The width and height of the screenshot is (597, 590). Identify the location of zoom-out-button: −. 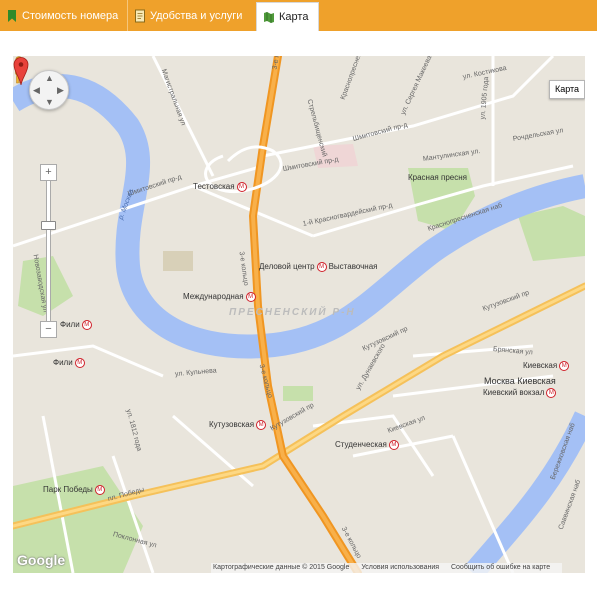
(48, 329).